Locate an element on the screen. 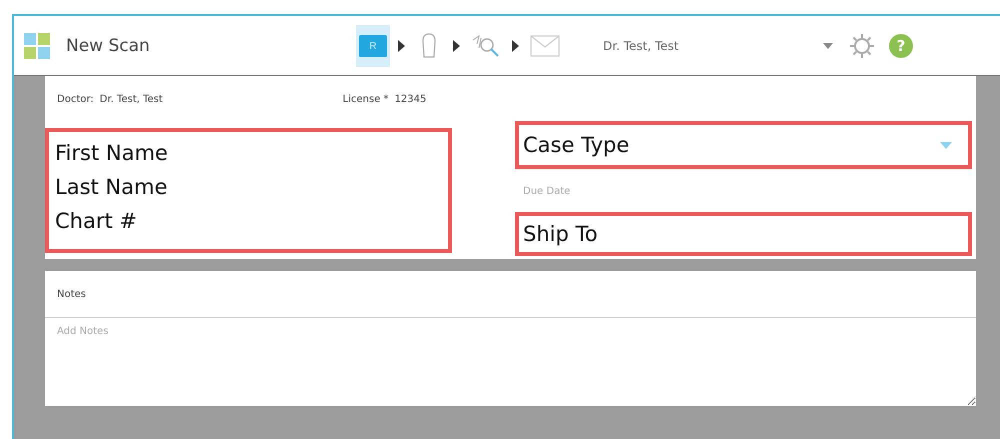  doctor-value: Dr. Test, Test is located at coordinates (131, 100).